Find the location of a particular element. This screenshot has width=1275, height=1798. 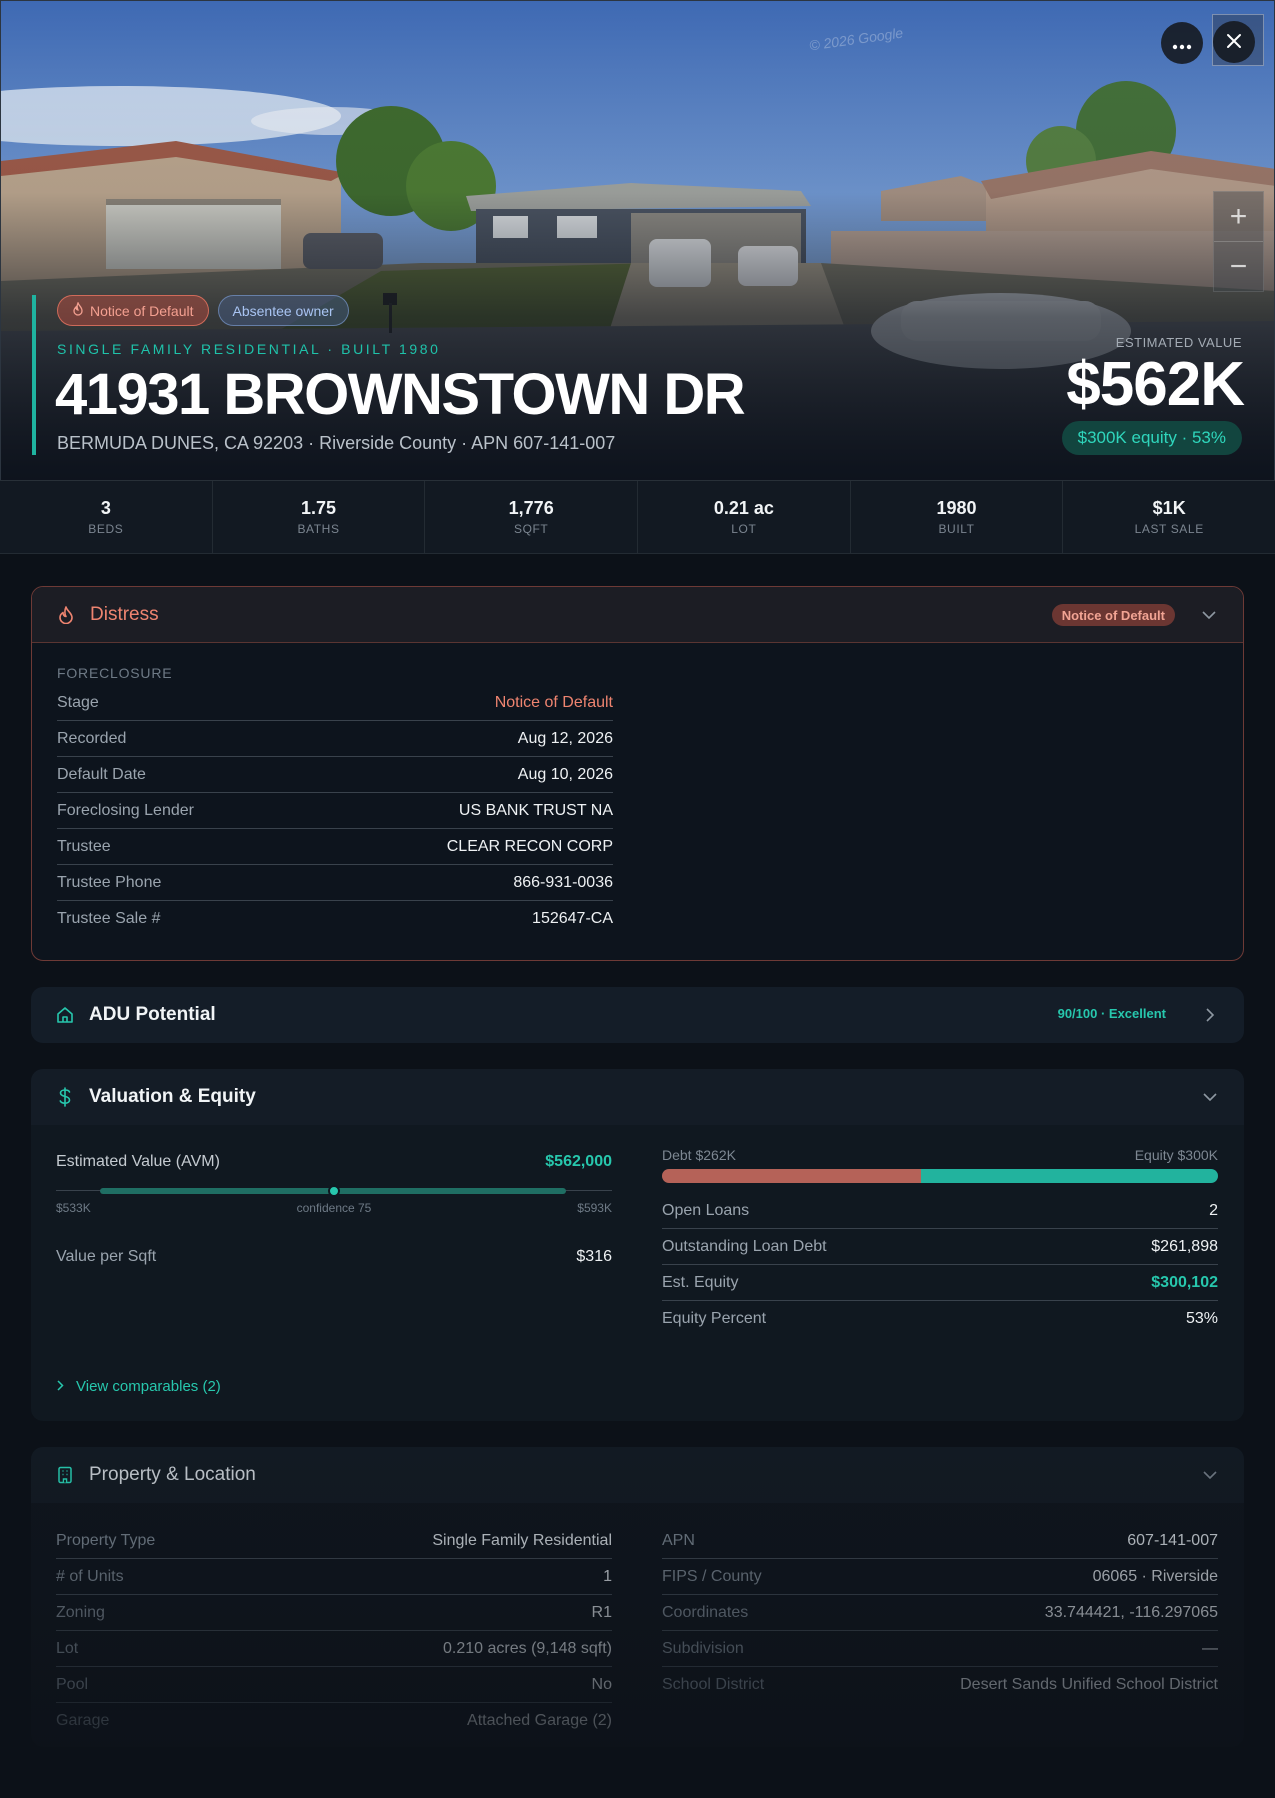

stat-value: 1,776 is located at coordinates (531, 508).